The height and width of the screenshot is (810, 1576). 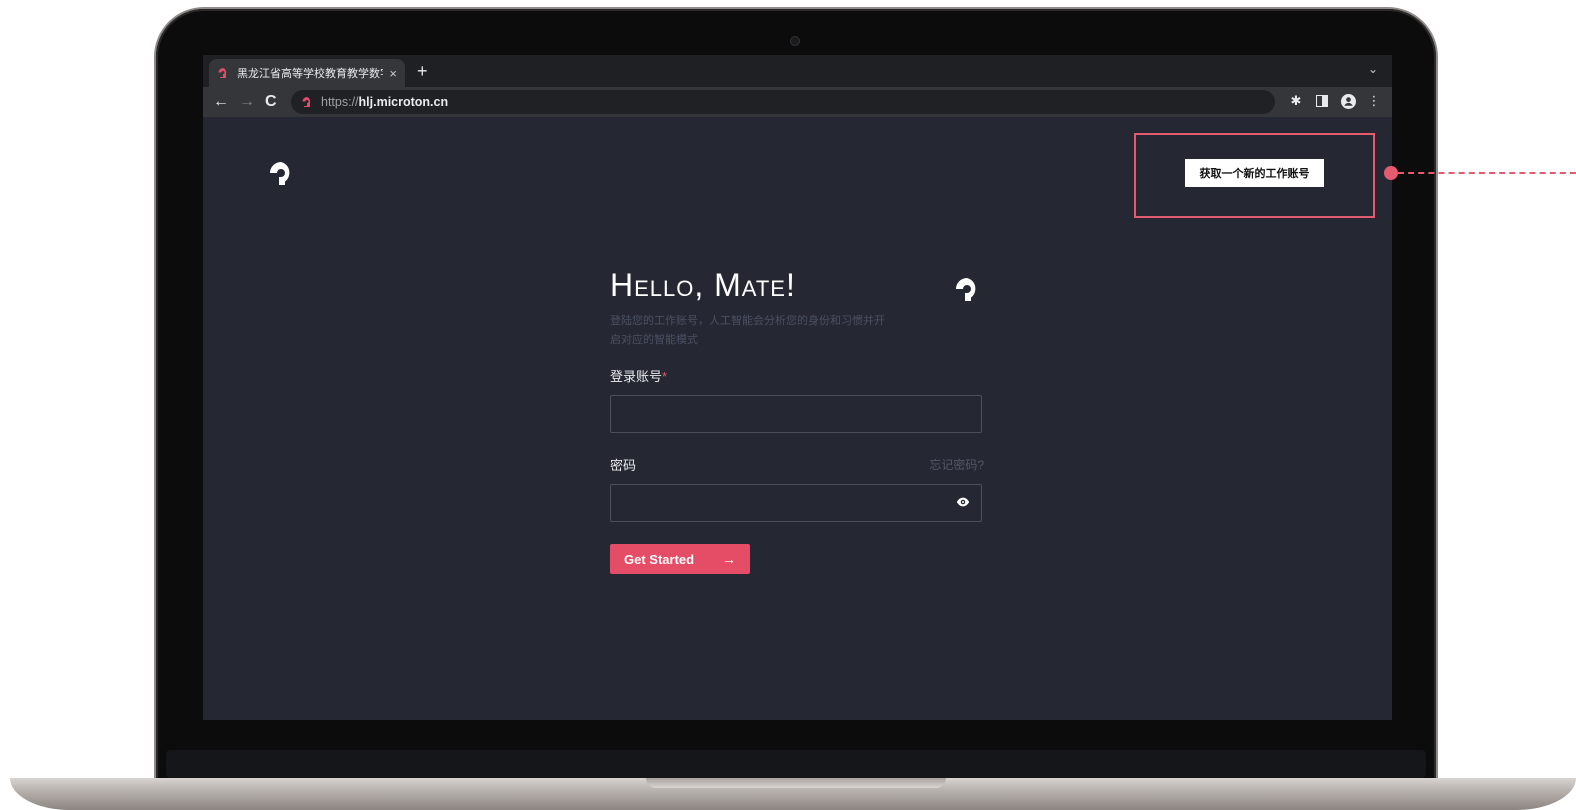 I want to click on camera-icon, so click(x=795, y=41).